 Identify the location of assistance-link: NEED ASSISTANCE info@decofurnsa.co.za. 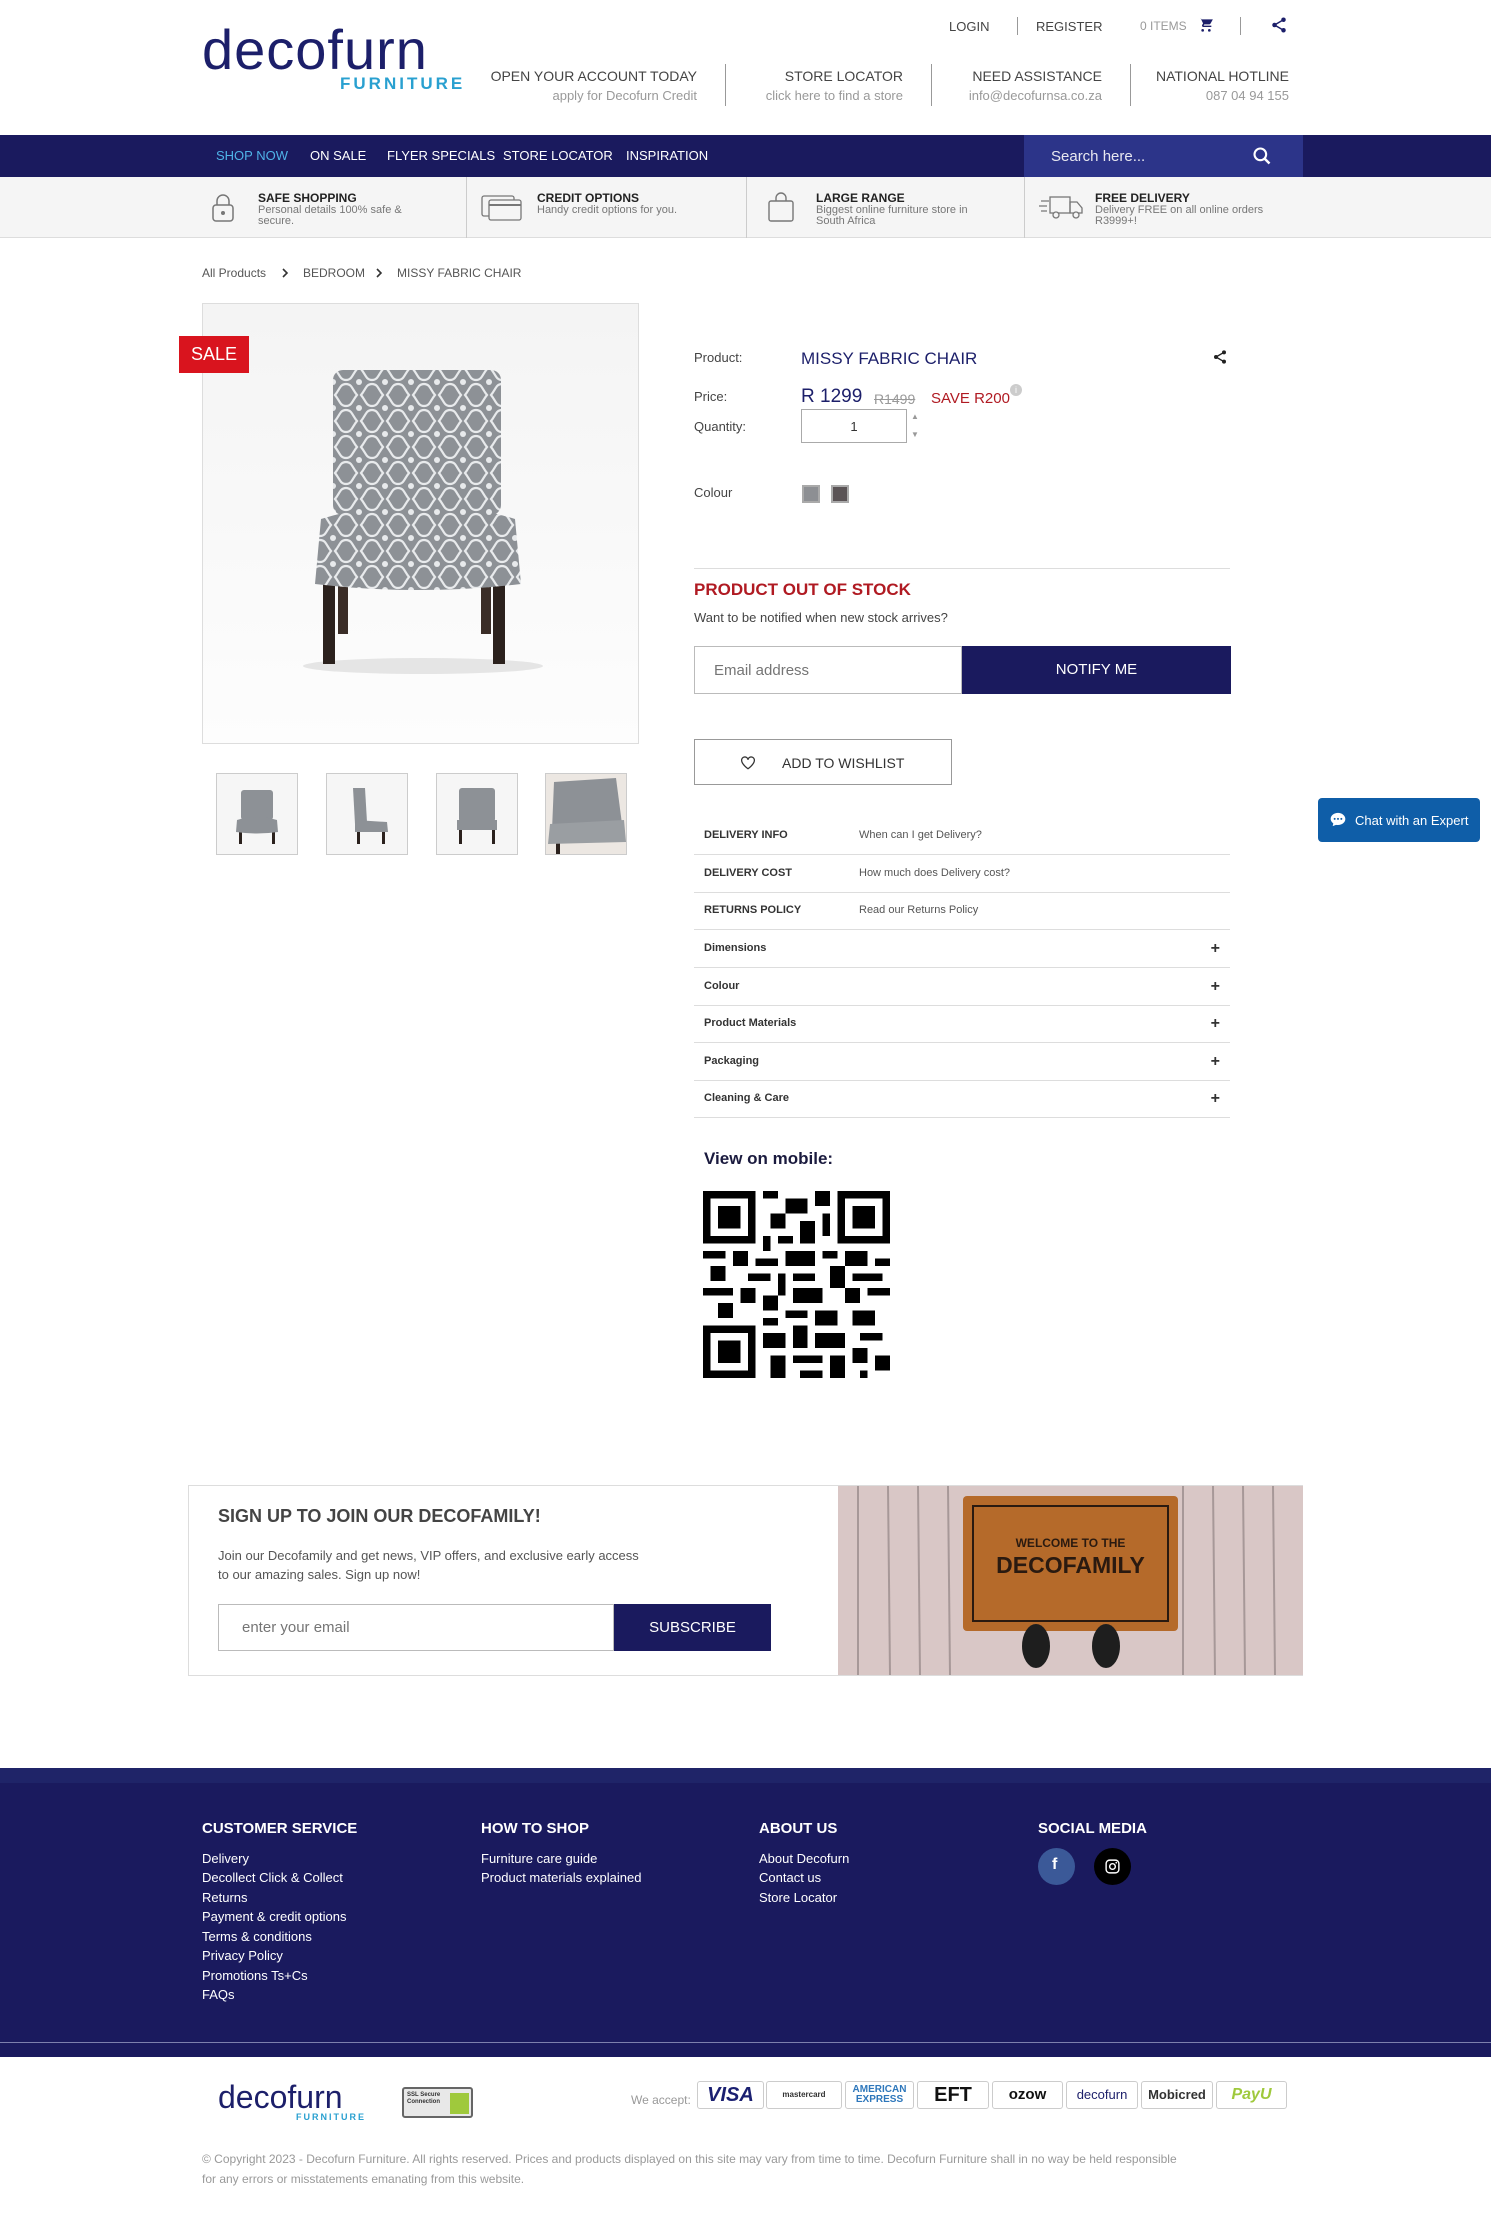
(1035, 86).